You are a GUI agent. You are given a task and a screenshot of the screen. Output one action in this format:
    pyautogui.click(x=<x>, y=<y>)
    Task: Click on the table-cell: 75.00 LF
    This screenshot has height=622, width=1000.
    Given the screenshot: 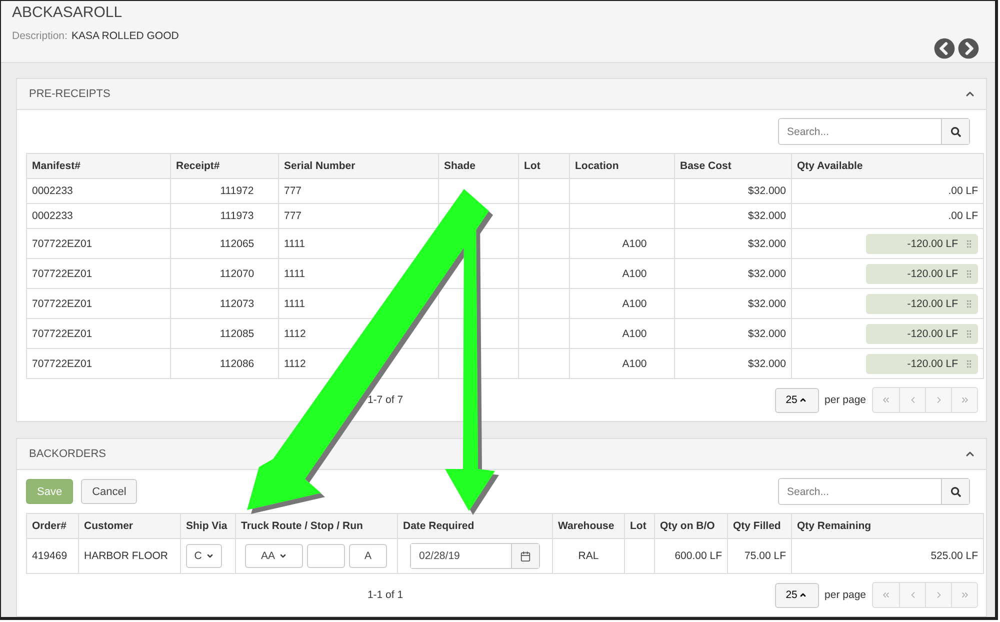 What is the action you would take?
    pyautogui.click(x=760, y=556)
    